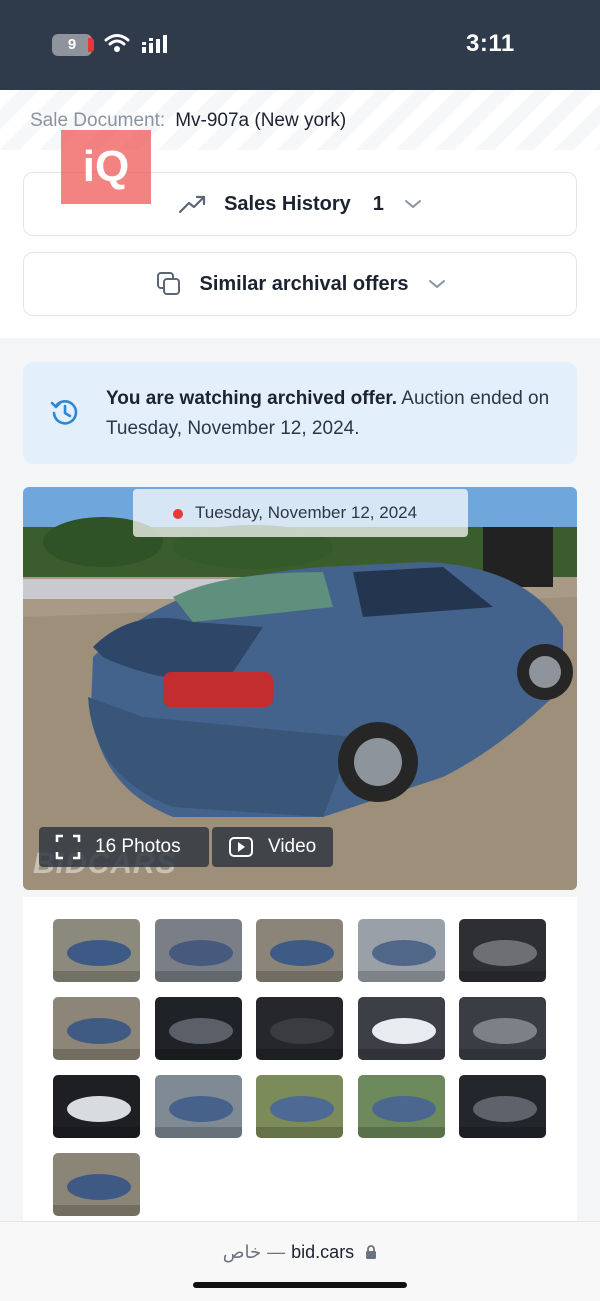 The height and width of the screenshot is (1301, 600). I want to click on history-icon, so click(64, 412).